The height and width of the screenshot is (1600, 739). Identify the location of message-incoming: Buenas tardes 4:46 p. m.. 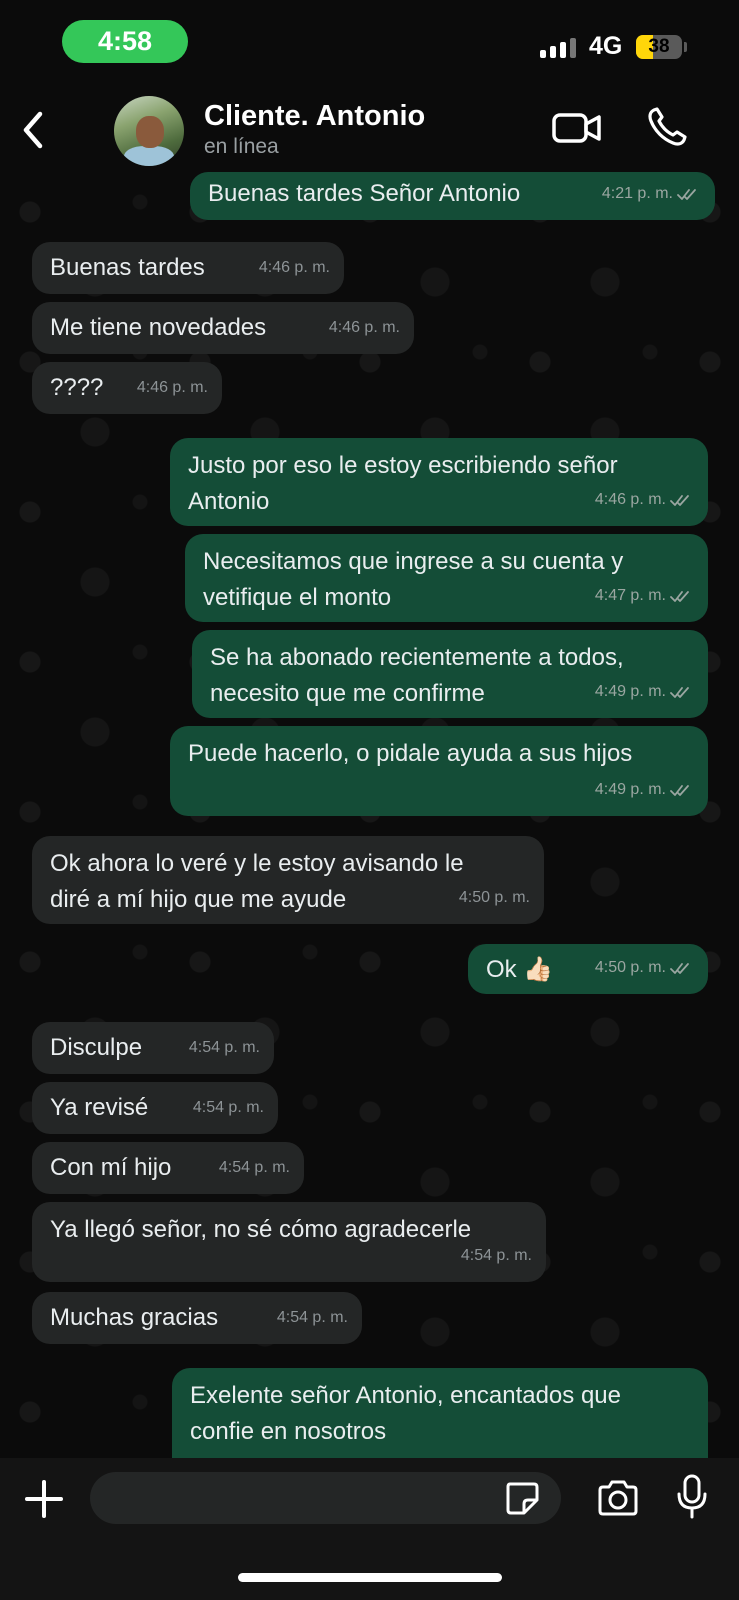
(188, 268).